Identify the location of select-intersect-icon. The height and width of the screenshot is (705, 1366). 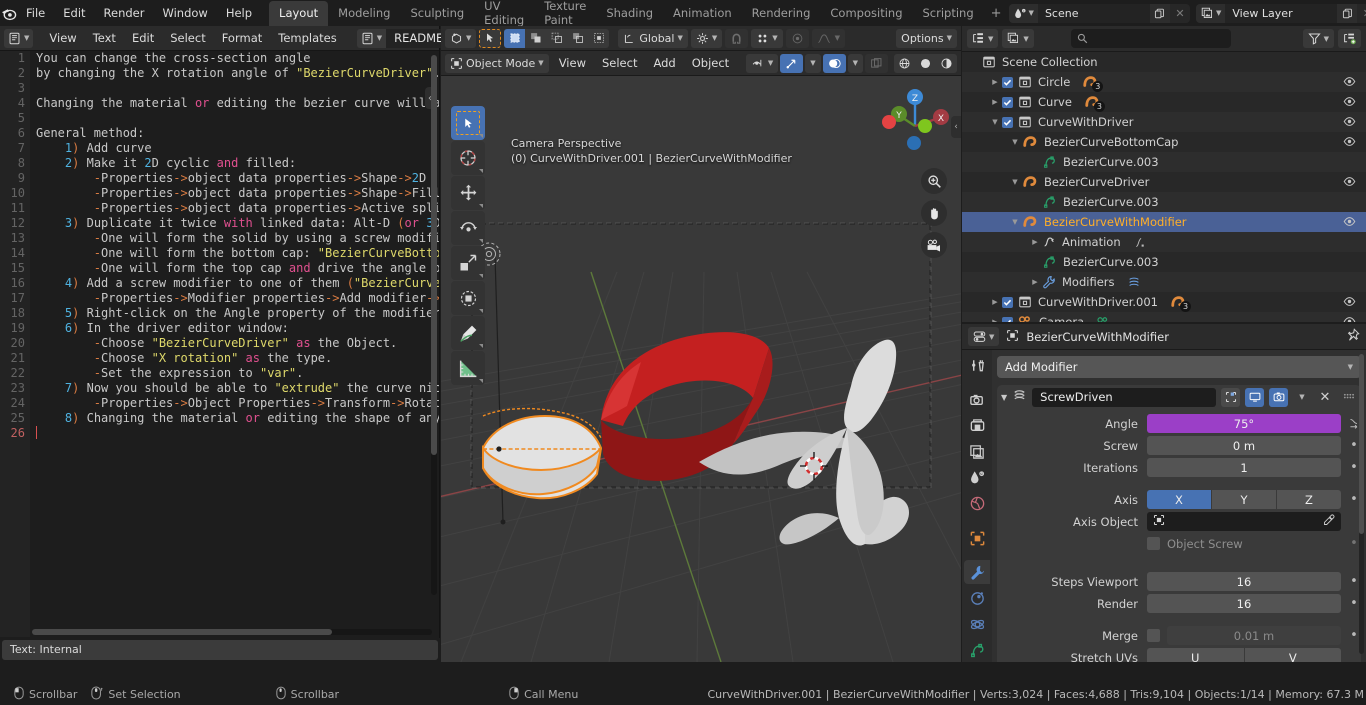
(599, 38).